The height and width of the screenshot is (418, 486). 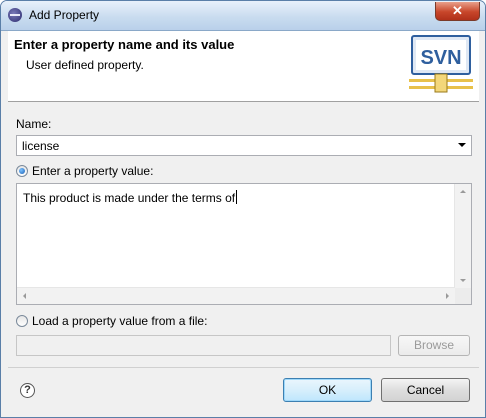 What do you see at coordinates (64, 15) in the screenshot?
I see `window-title: Add Property` at bounding box center [64, 15].